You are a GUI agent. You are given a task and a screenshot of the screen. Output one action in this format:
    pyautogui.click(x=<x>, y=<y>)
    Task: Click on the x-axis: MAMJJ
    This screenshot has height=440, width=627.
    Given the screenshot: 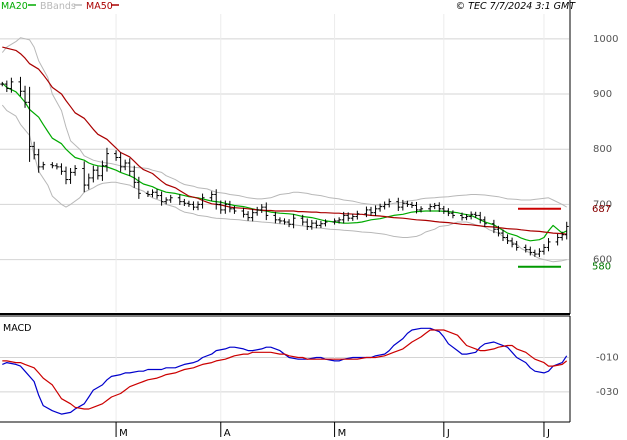 What is the action you would take?
    pyautogui.click(x=332, y=430)
    